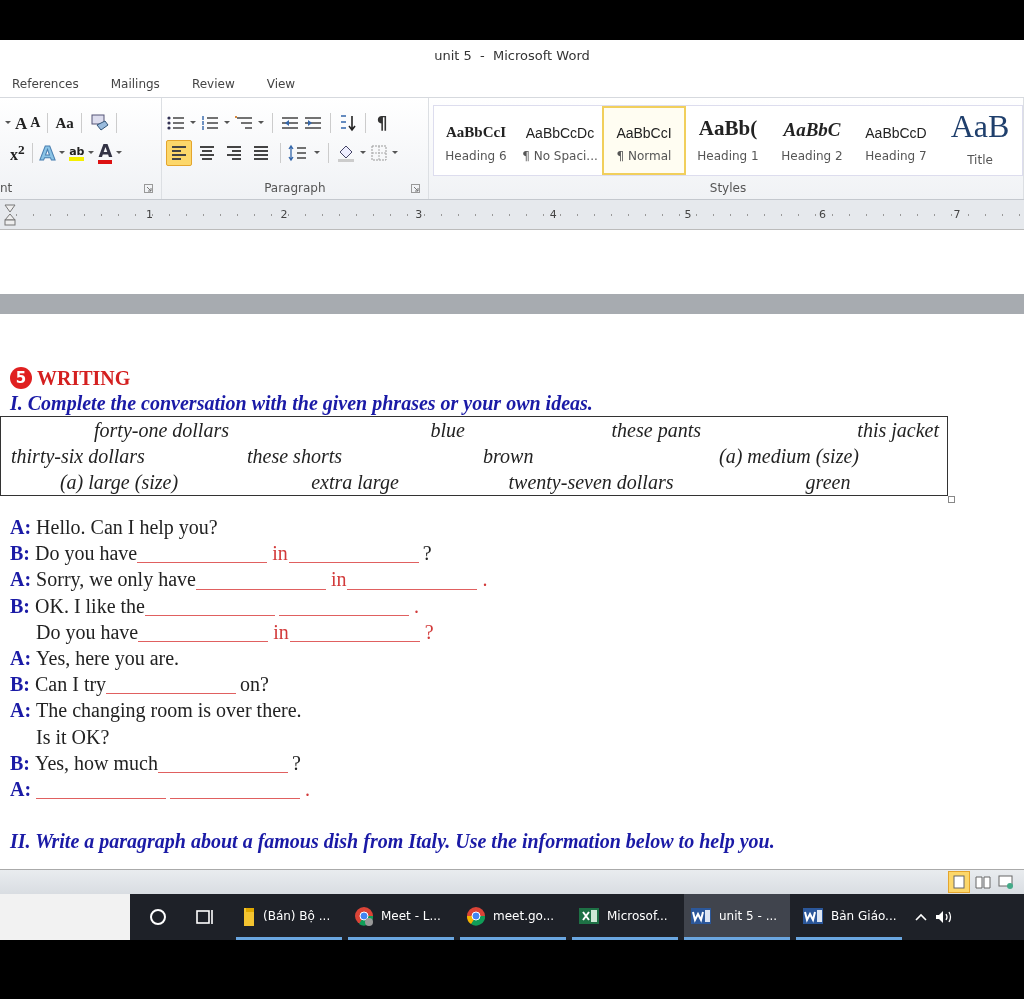 This screenshot has width=1024, height=999. I want to click on superscript-button: x$^{2}$, so click(14, 153).